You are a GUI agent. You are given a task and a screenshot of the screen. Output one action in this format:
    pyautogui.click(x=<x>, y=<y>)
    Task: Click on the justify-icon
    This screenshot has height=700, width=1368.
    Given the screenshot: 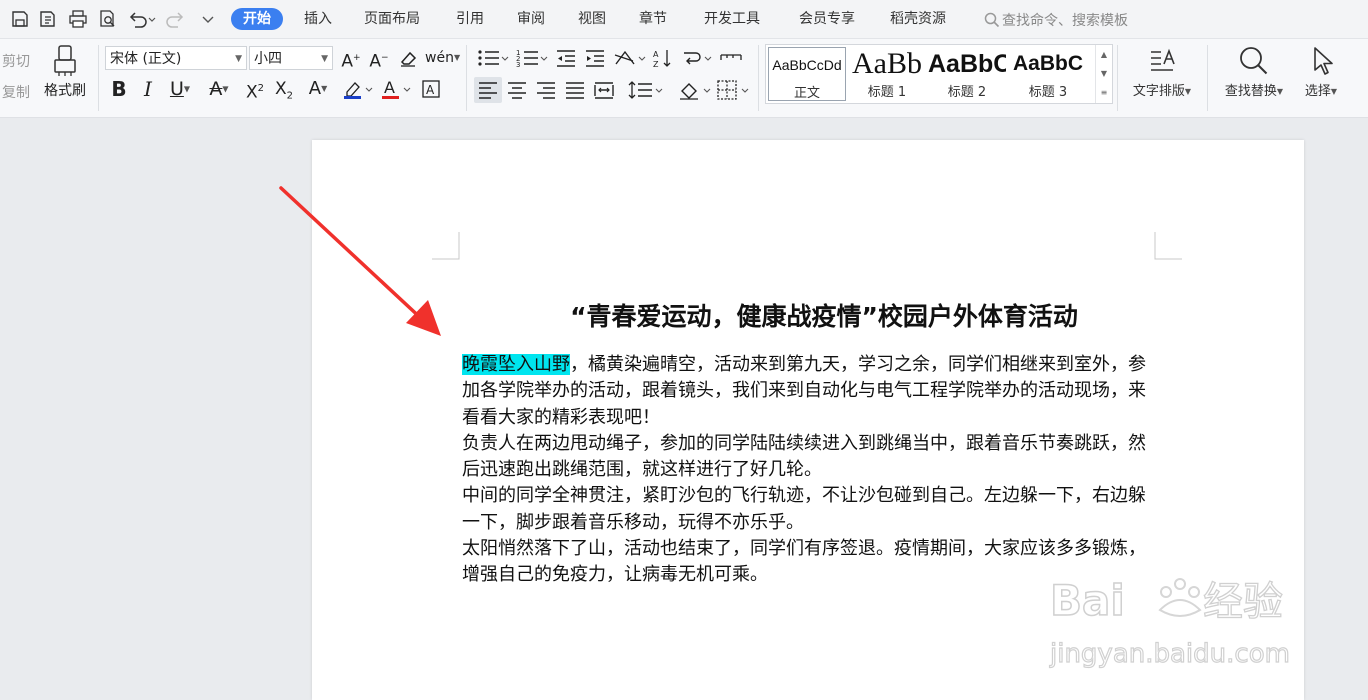 What is the action you would take?
    pyautogui.click(x=575, y=90)
    